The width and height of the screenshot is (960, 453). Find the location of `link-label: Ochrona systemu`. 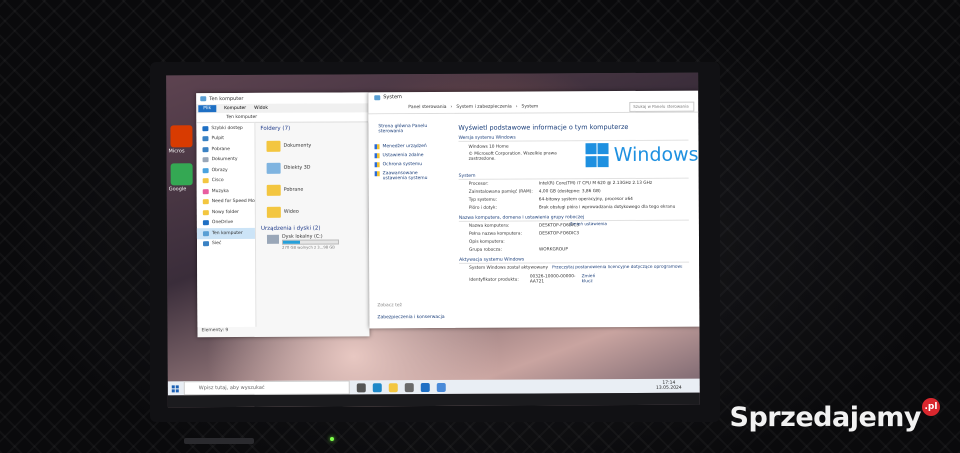

link-label: Ochrona systemu is located at coordinates (402, 165).